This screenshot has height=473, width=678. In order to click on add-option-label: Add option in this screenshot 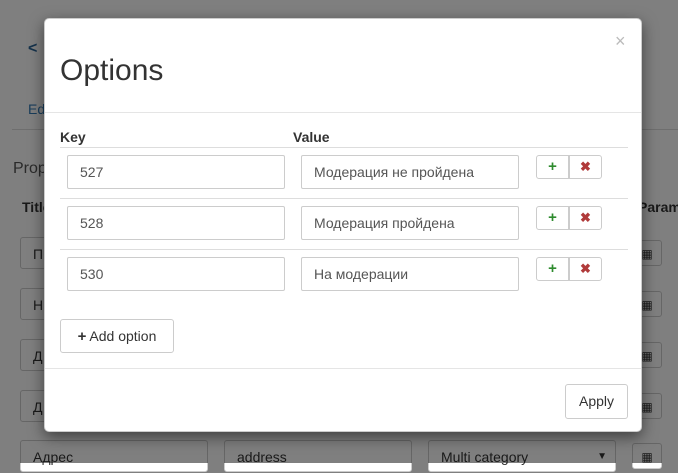, I will do `click(123, 336)`.